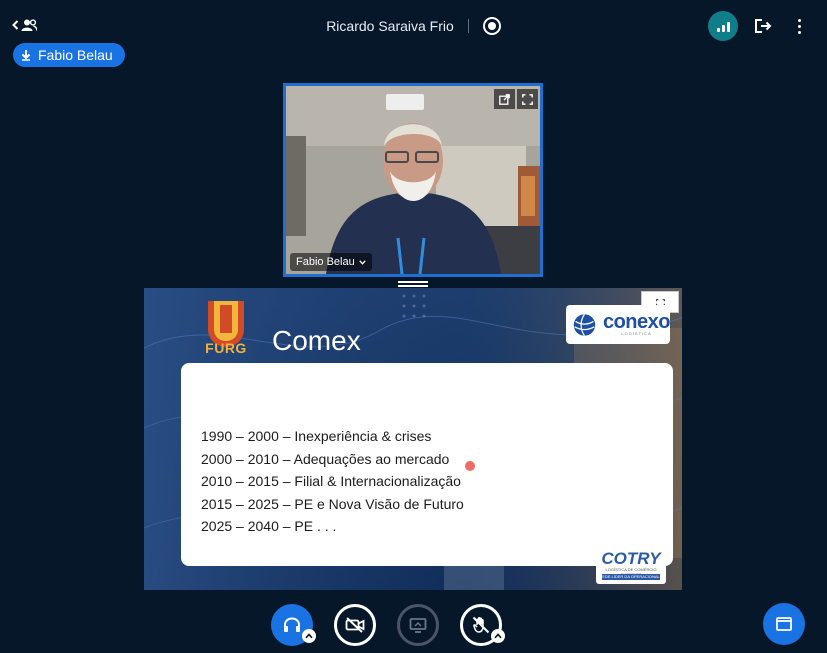 This screenshot has width=827, height=653. Describe the element at coordinates (584, 324) in the screenshot. I see `conexo-globe-icon` at that location.